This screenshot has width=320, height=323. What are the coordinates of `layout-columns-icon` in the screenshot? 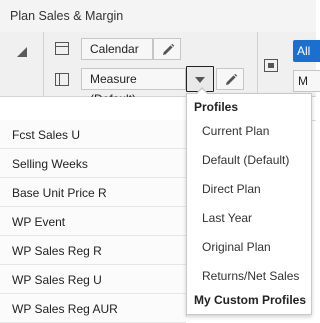 It's located at (62, 79).